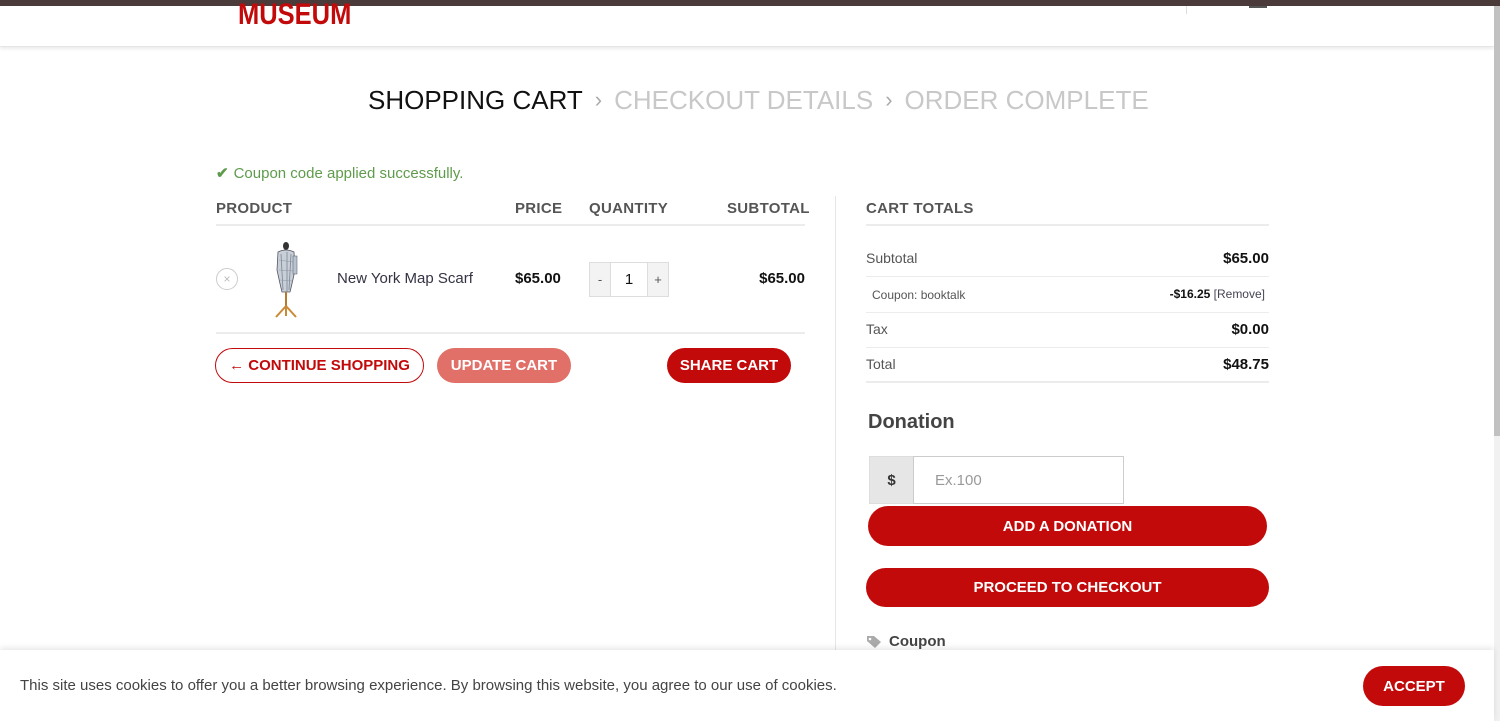 The image size is (1500, 721). What do you see at coordinates (1026, 99) in the screenshot?
I see `step-order-complete: ORDER COMPLETE` at bounding box center [1026, 99].